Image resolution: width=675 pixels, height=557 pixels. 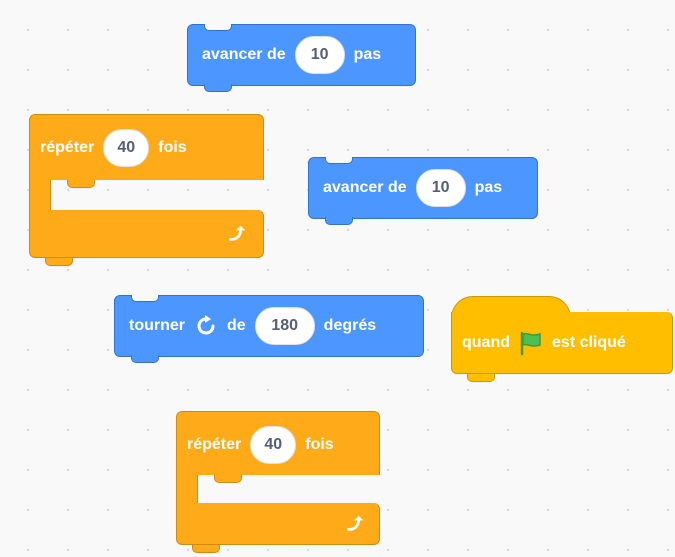 What do you see at coordinates (206, 326) in the screenshot?
I see `rotate-clockwise-icon` at bounding box center [206, 326].